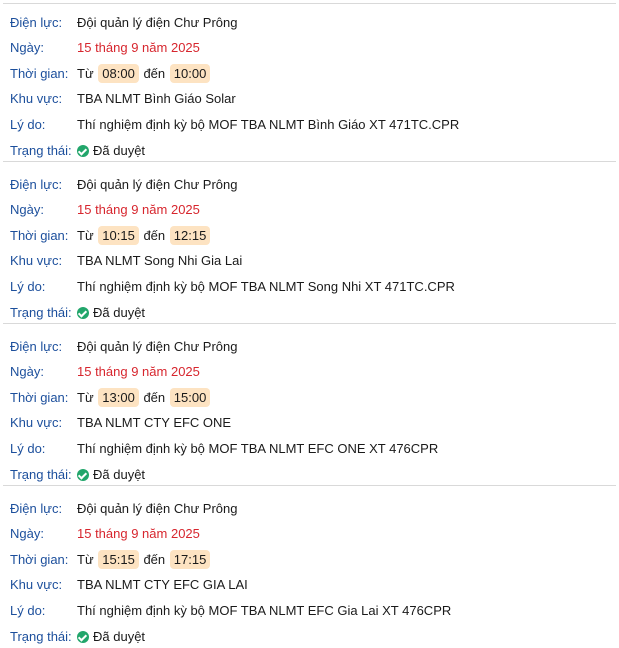 The width and height of the screenshot is (619, 648). I want to click on time-range: Từ 15:15 đến 17:15, so click(144, 560).